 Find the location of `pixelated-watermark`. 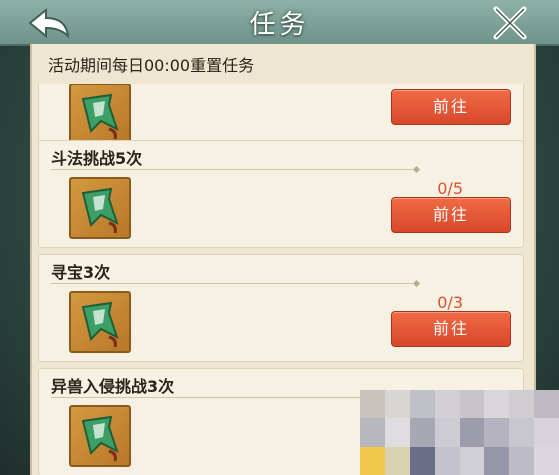

pixelated-watermark is located at coordinates (459, 432).